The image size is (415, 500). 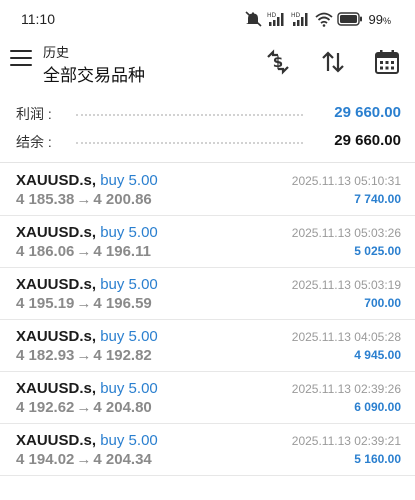 What do you see at coordinates (377, 459) in the screenshot?
I see `trade-profit: 5 160.00` at bounding box center [377, 459].